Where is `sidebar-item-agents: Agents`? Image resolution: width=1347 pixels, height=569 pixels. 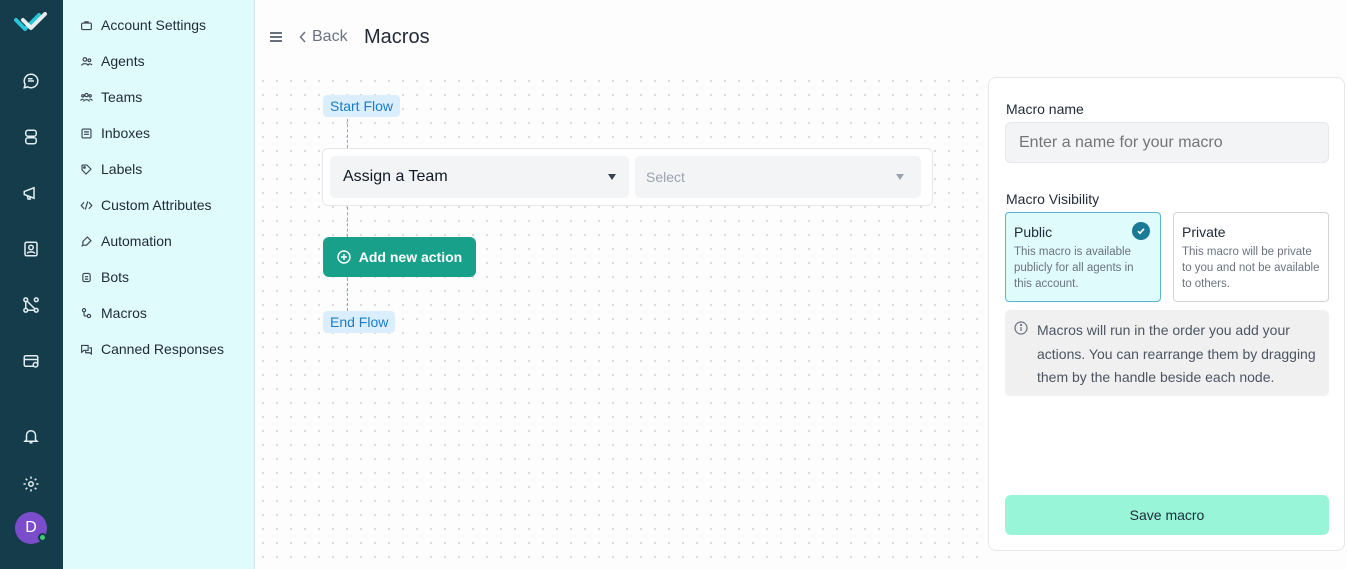
sidebar-item-agents: Agents is located at coordinates (112, 61).